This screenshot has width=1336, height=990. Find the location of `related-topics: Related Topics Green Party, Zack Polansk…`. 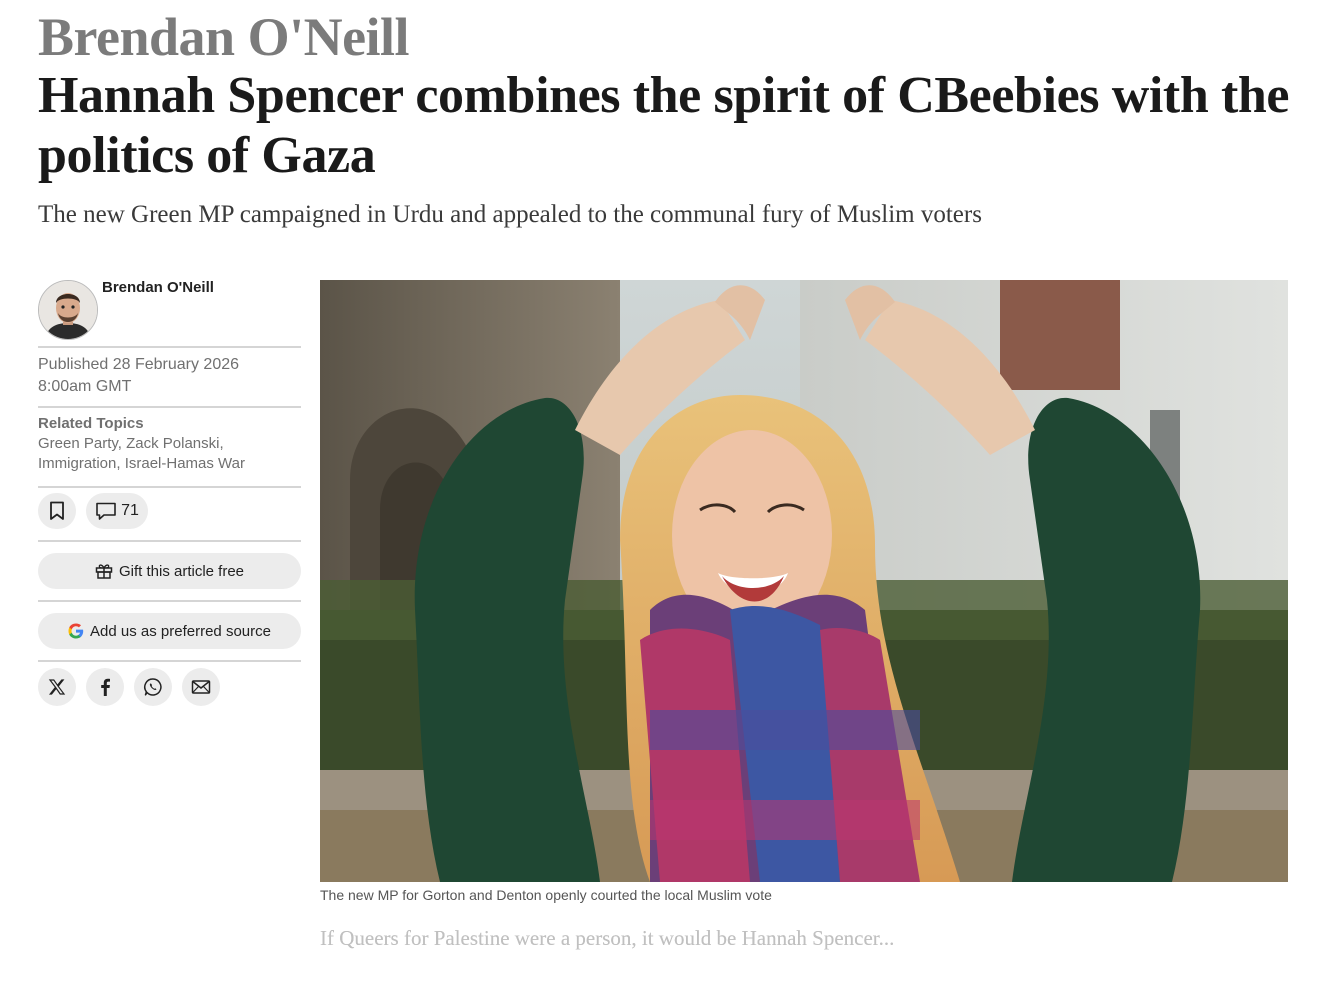

related-topics: Related Topics Green Party, Zack Polansk… is located at coordinates (169, 447).